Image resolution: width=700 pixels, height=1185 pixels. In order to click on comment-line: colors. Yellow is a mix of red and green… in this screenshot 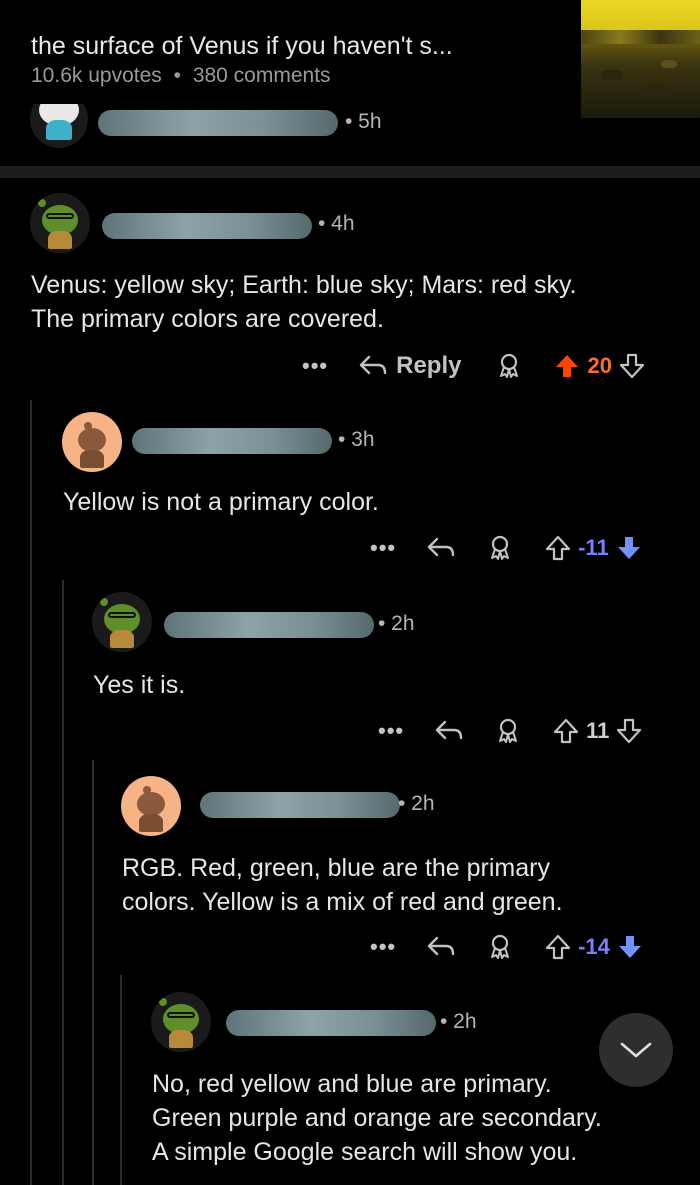, I will do `click(342, 902)`.